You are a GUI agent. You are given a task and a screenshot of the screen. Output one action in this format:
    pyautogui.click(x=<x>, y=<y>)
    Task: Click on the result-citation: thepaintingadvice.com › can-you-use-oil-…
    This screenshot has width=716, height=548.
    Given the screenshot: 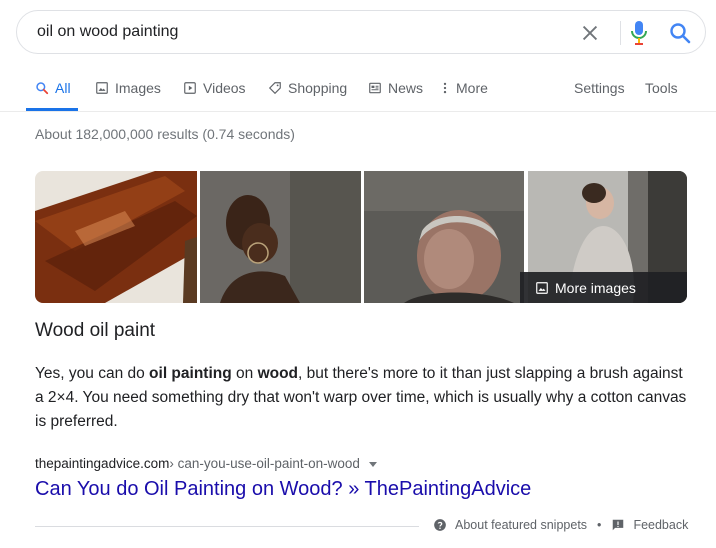 What is the action you would take?
    pyautogui.click(x=206, y=463)
    